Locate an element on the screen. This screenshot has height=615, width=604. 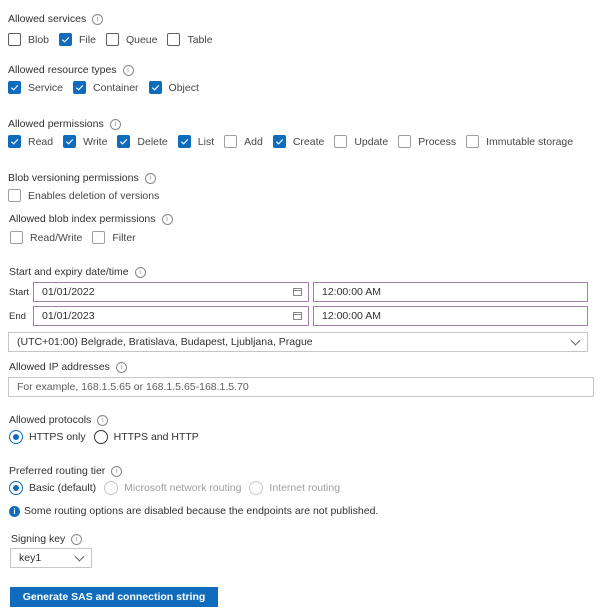
blob-versioning-label: Blob versioning permissions i is located at coordinates (82, 178).